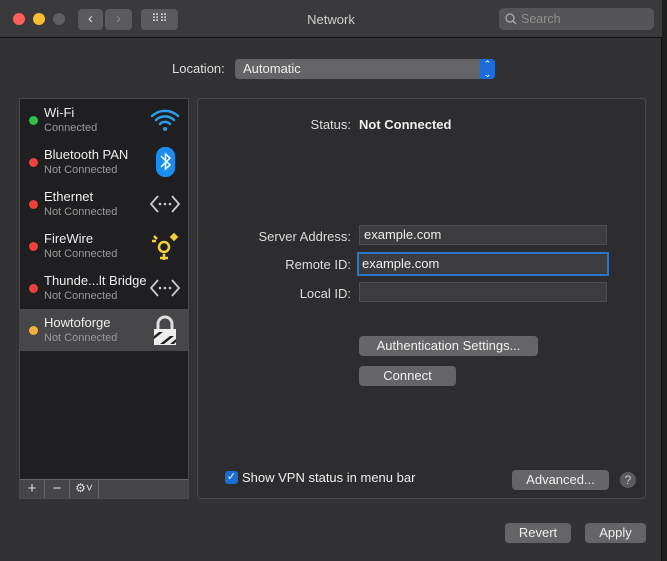 The image size is (667, 561). I want to click on connect-button: Connect, so click(407, 376).